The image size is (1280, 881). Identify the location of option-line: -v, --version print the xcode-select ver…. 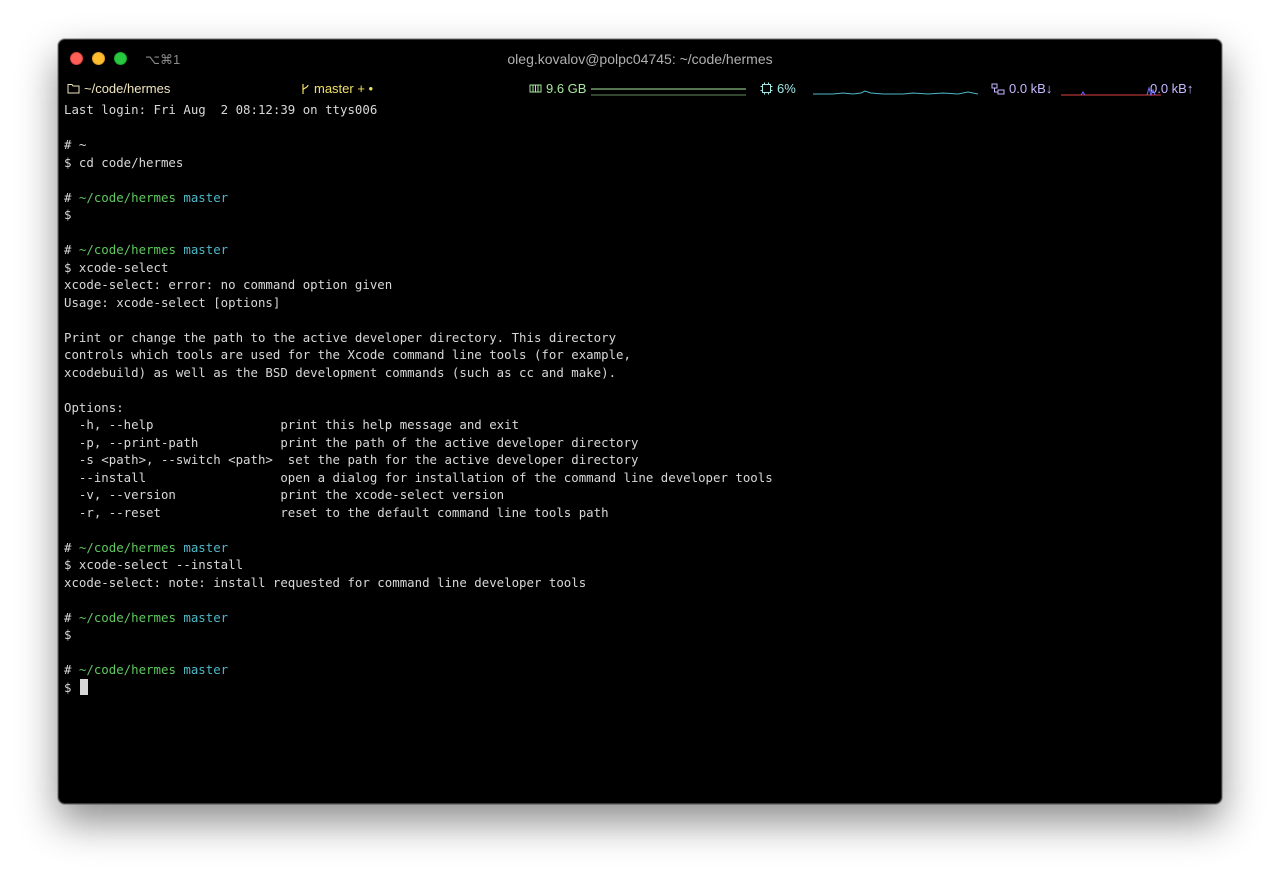
(284, 494).